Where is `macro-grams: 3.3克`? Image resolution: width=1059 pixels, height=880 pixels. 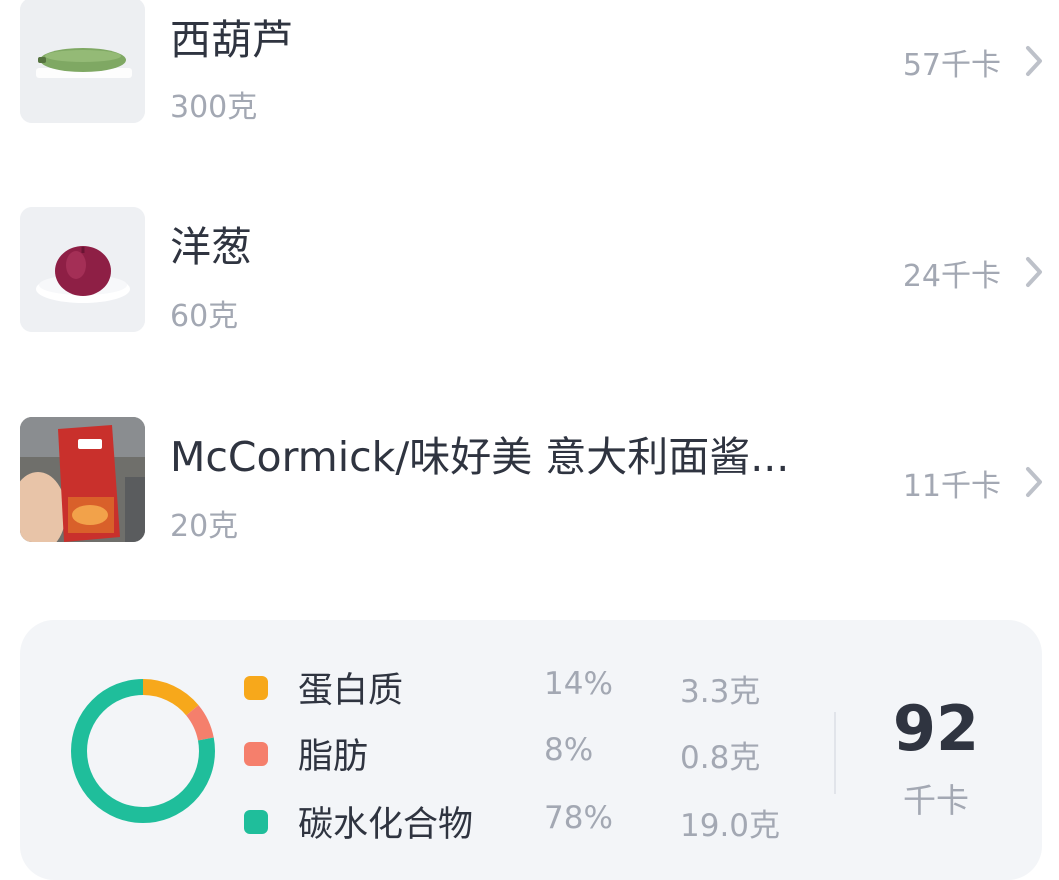 macro-grams: 3.3克 is located at coordinates (720, 692).